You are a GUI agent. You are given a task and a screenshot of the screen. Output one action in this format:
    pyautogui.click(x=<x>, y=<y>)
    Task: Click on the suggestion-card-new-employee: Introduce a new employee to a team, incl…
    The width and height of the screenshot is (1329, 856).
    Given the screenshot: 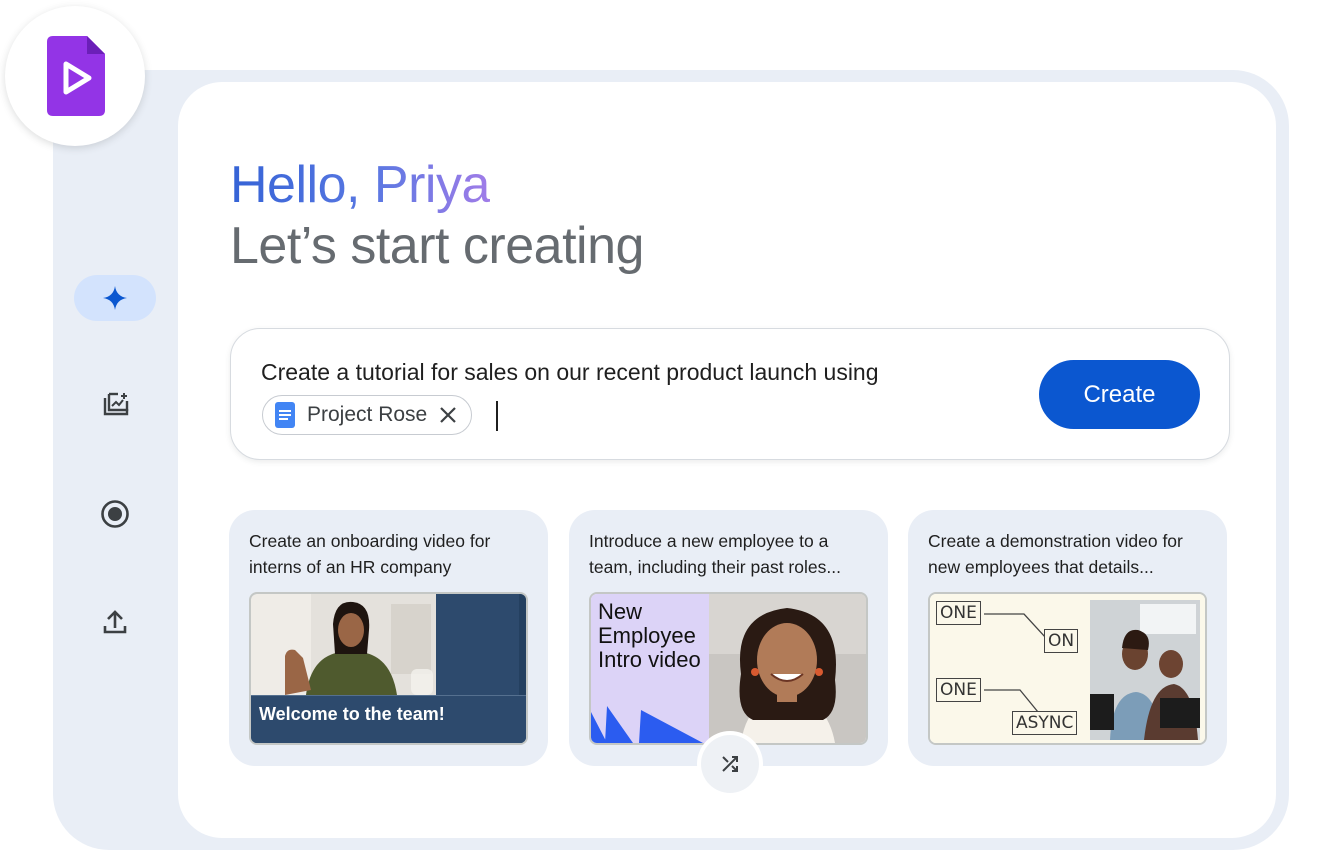 What is the action you would take?
    pyautogui.click(x=728, y=638)
    